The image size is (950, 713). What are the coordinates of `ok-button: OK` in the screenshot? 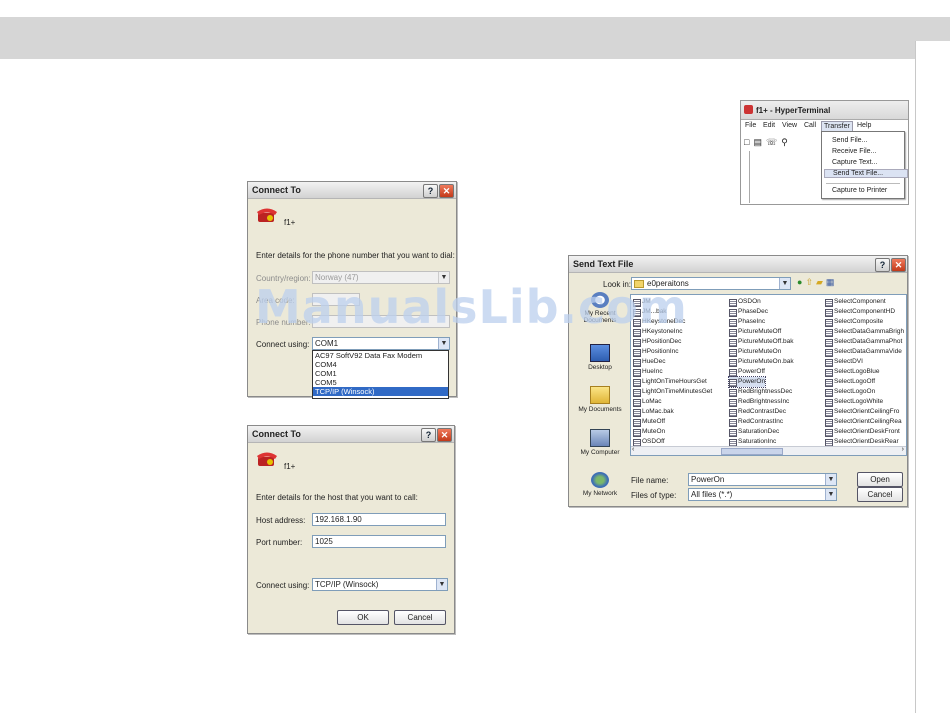 It's located at (363, 617).